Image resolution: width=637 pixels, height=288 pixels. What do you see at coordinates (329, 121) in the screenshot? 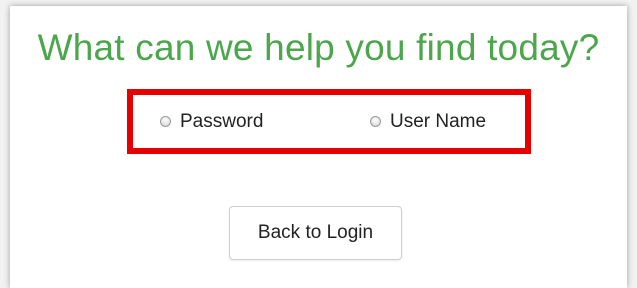
I see `recovery-options-highlight: Password User Name` at bounding box center [329, 121].